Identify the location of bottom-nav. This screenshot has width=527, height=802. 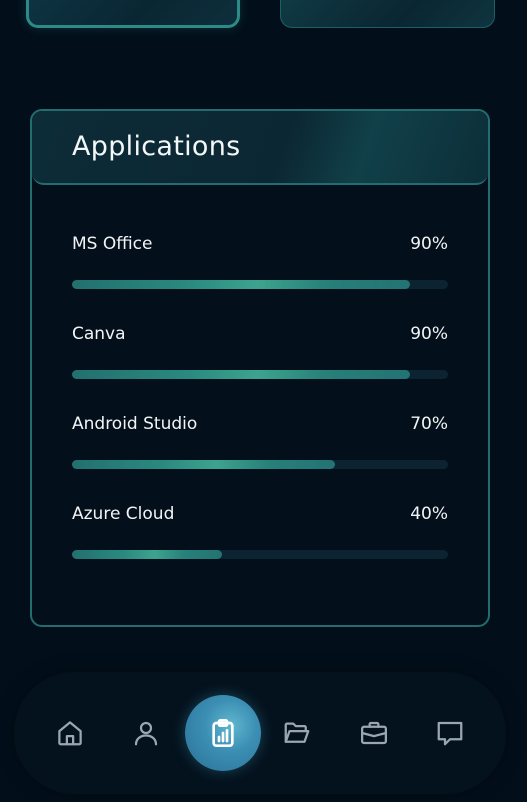
(260, 733).